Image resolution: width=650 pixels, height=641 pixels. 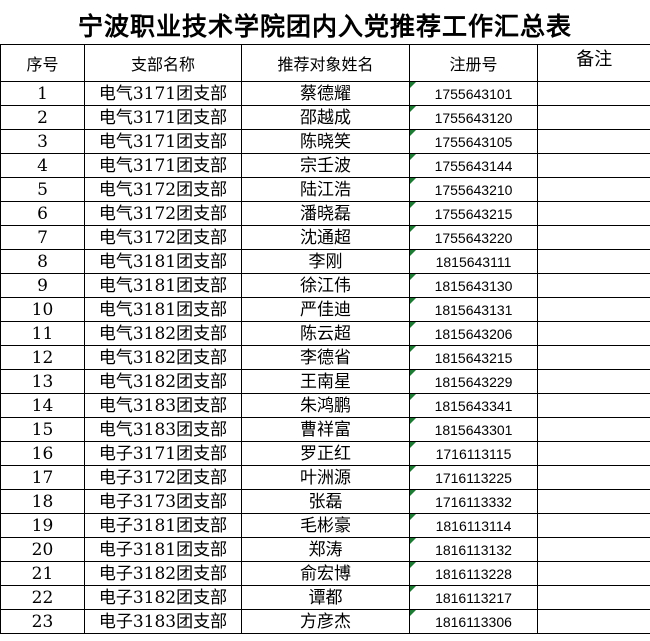 I want to click on cell-seq: 18, so click(x=42, y=501).